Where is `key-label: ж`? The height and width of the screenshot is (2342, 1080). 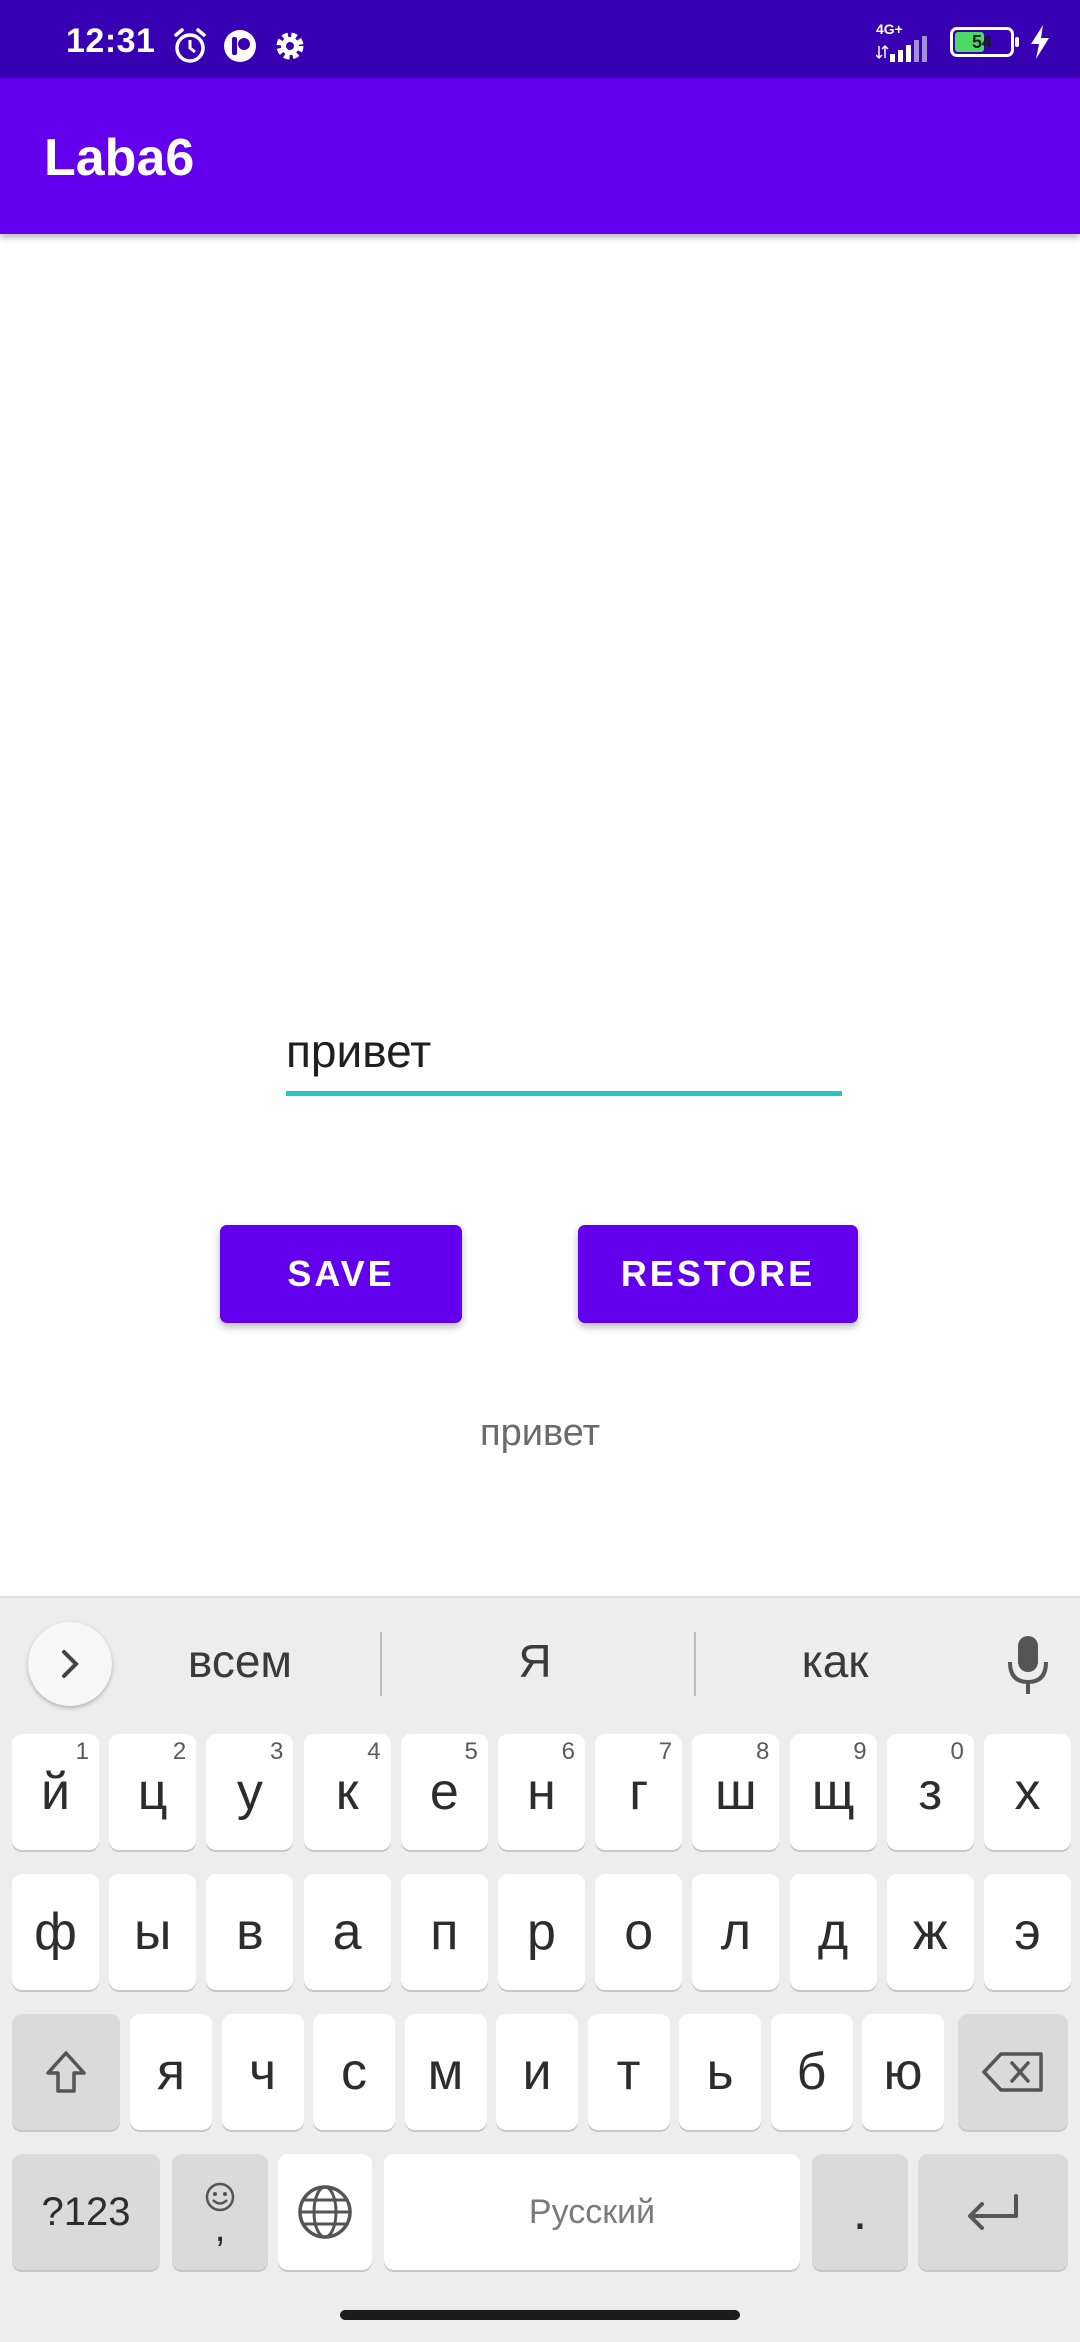 key-label: ж is located at coordinates (930, 1932).